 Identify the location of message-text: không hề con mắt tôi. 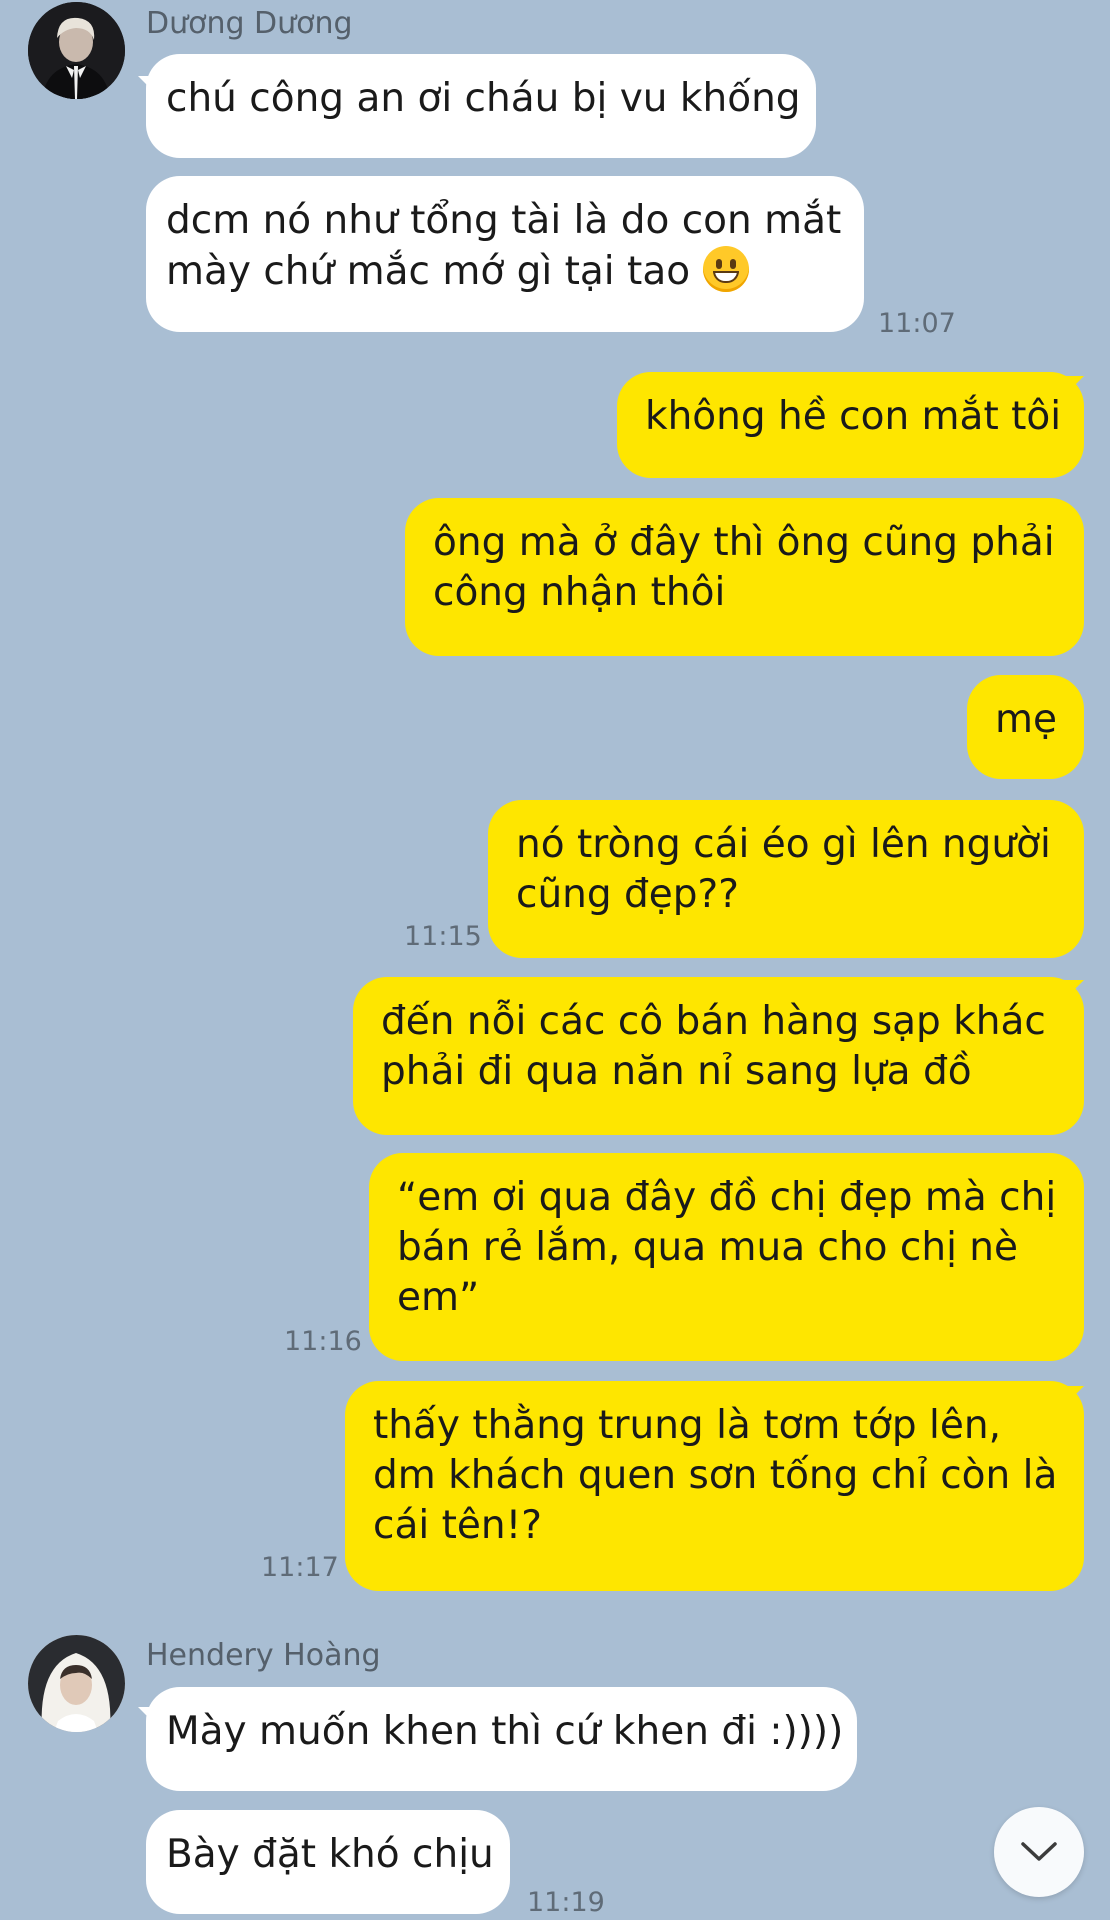
(853, 416).